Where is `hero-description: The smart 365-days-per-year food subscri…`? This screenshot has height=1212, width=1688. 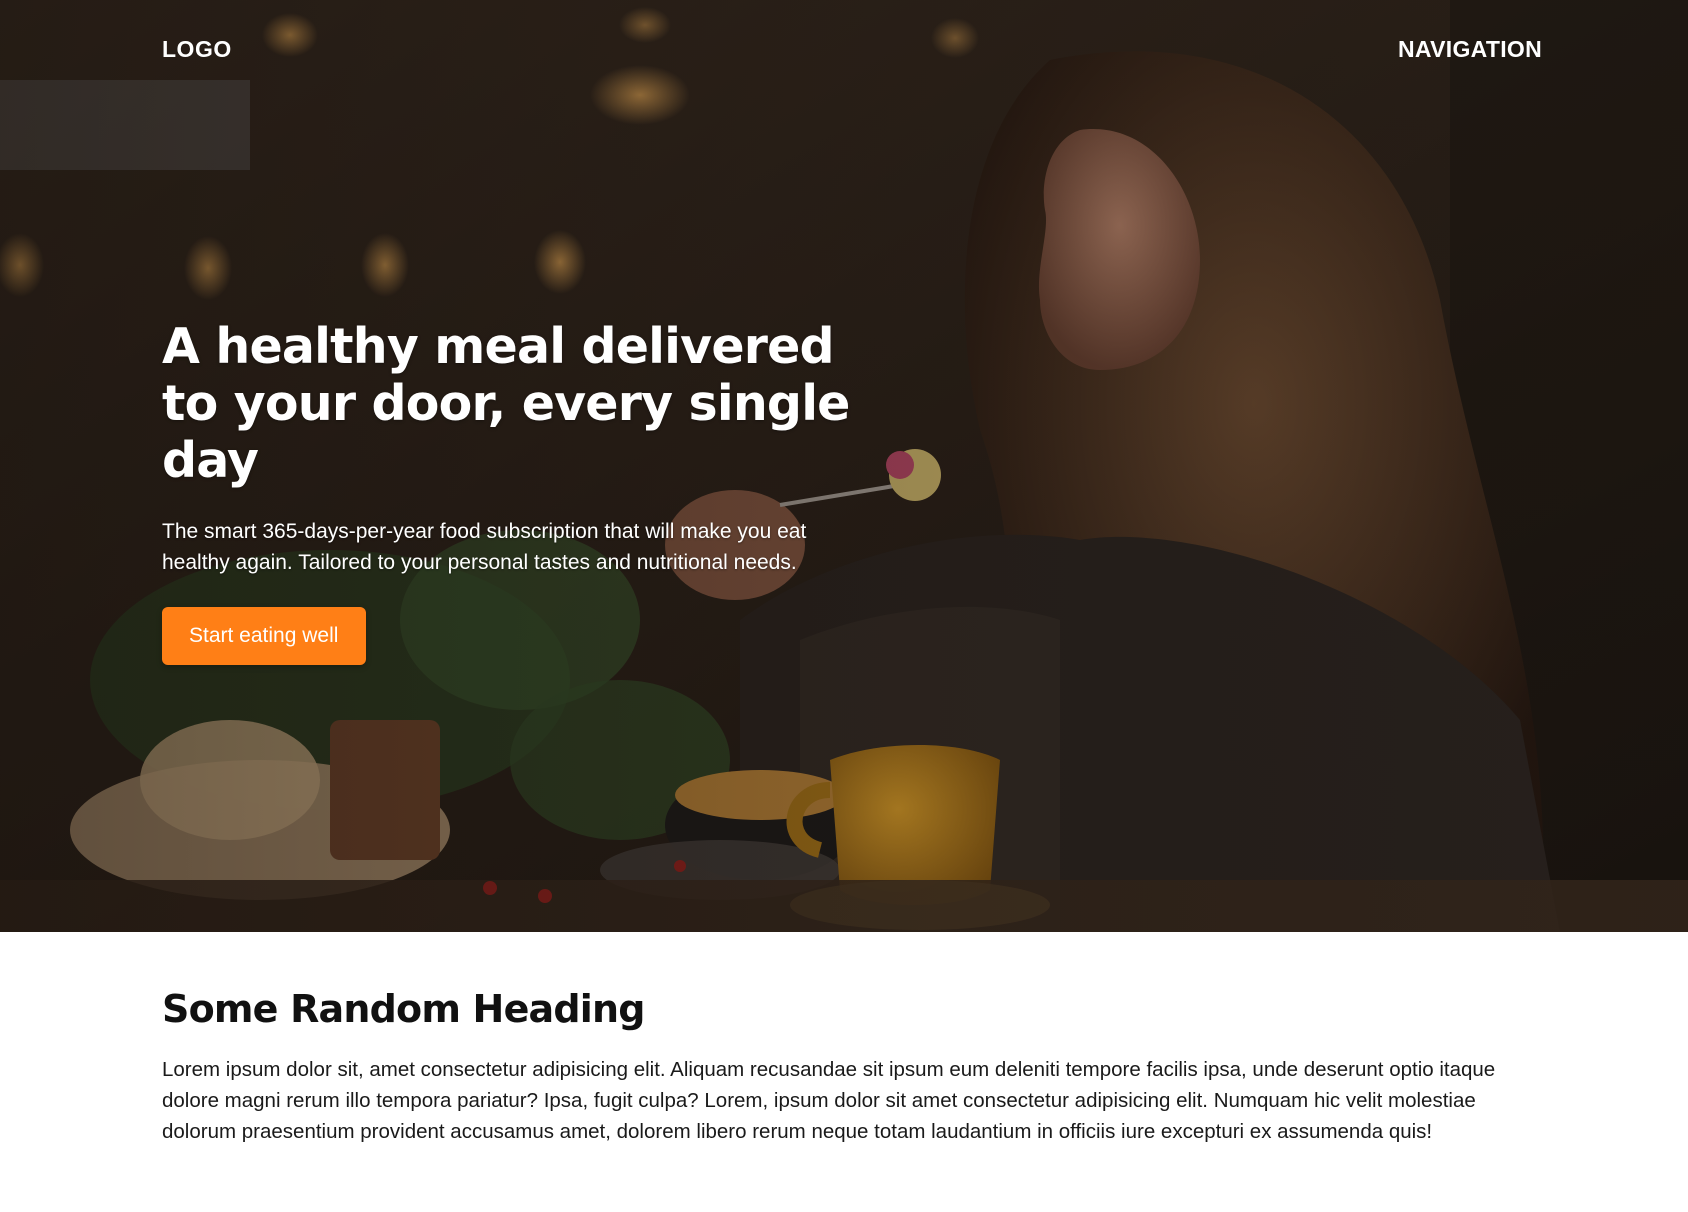 hero-description: The smart 365-days-per-year food subscri… is located at coordinates (484, 547).